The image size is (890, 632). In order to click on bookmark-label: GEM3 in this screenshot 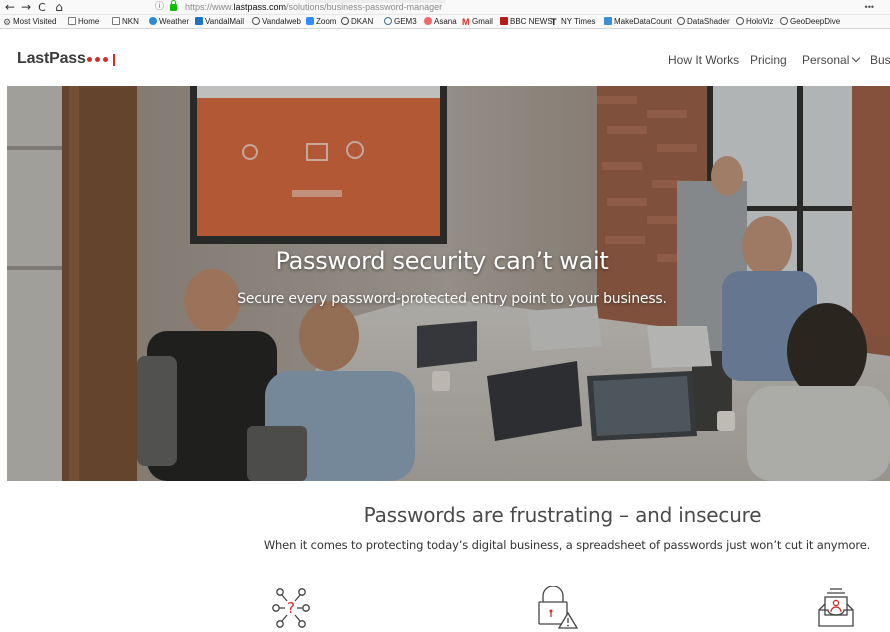, I will do `click(405, 21)`.